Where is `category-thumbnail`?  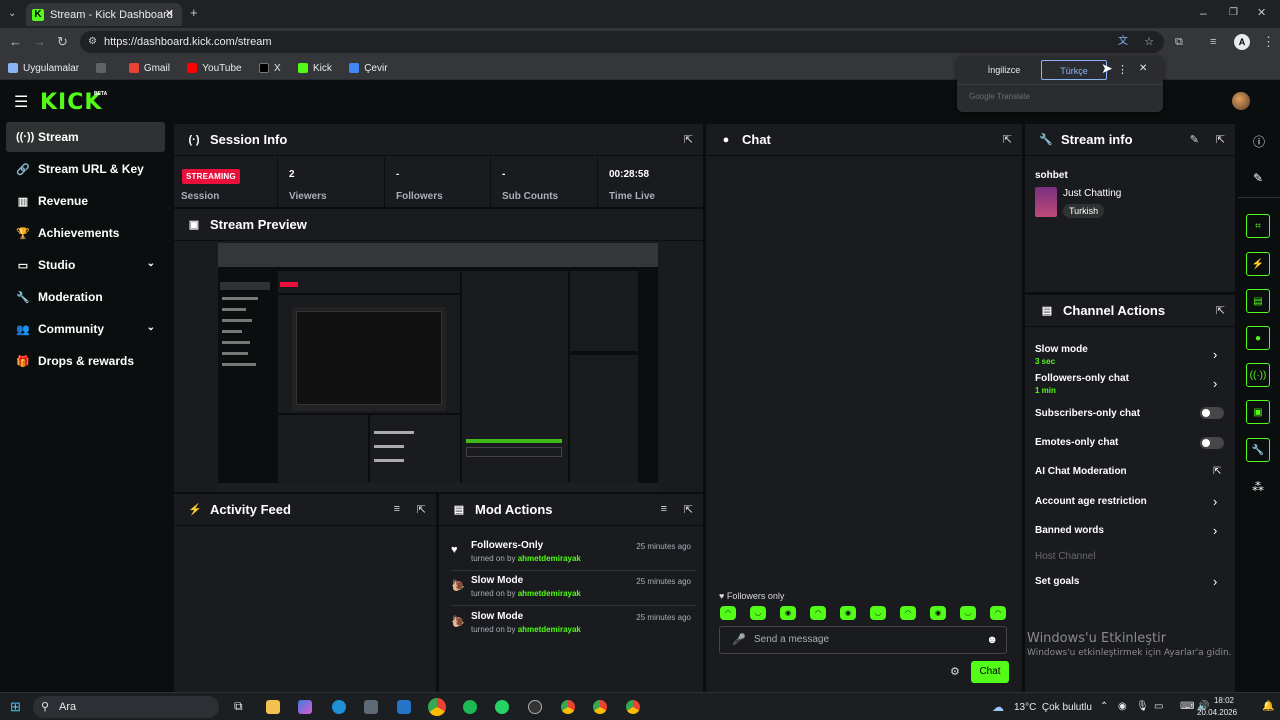
category-thumbnail is located at coordinates (1046, 202).